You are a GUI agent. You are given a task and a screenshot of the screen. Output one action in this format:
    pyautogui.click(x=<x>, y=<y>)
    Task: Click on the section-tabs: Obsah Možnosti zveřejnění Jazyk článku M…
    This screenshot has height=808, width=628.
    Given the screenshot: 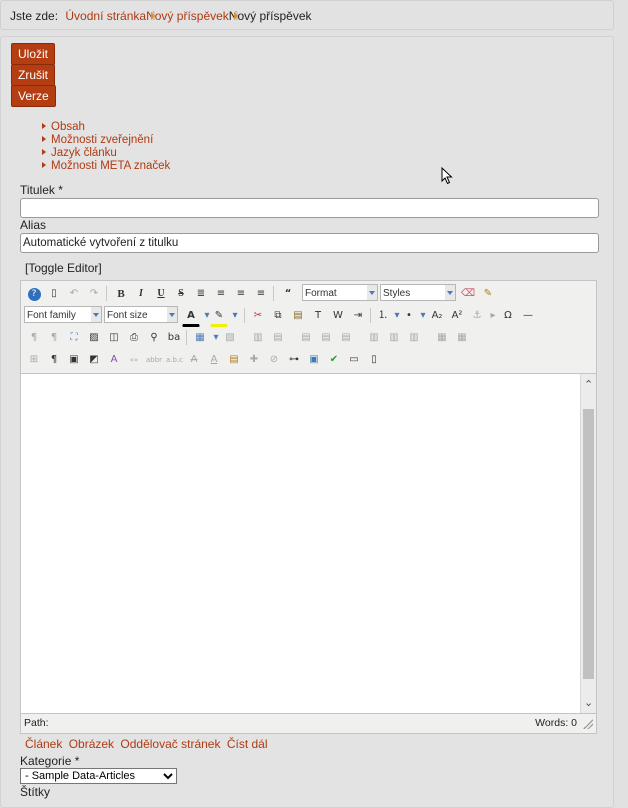 What is the action you would take?
    pyautogui.click(x=106, y=147)
    